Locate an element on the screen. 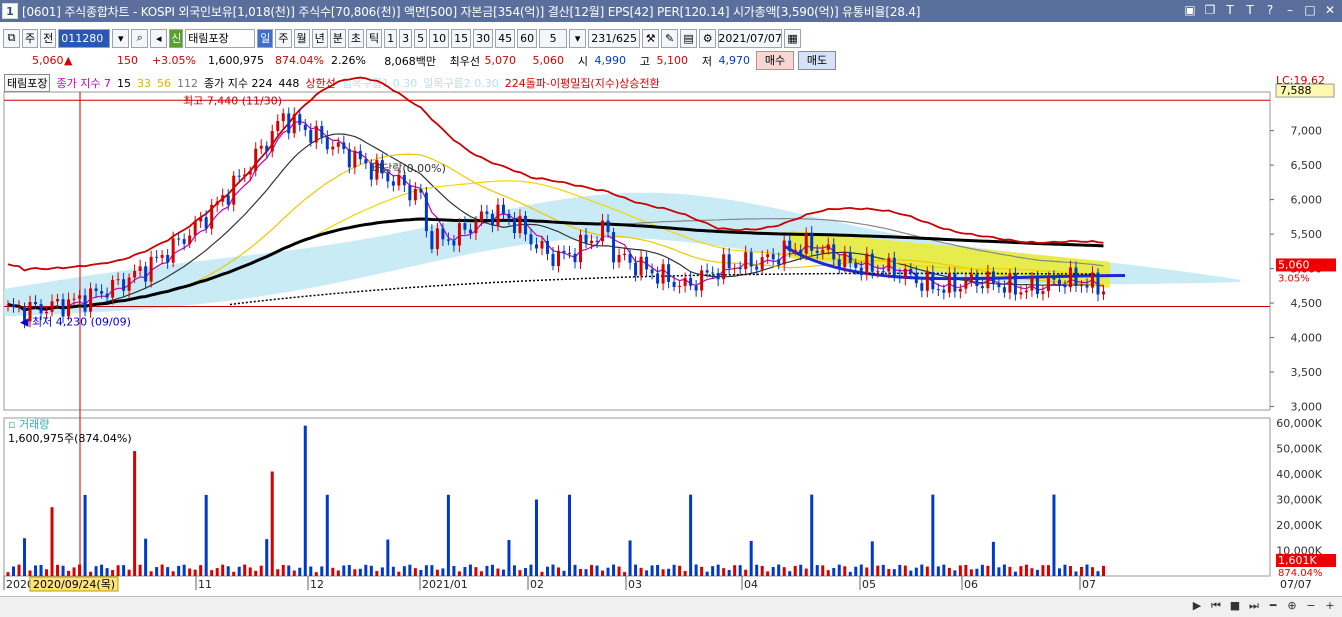 This screenshot has height=617, width=1342. period-day: 일 is located at coordinates (265, 38).